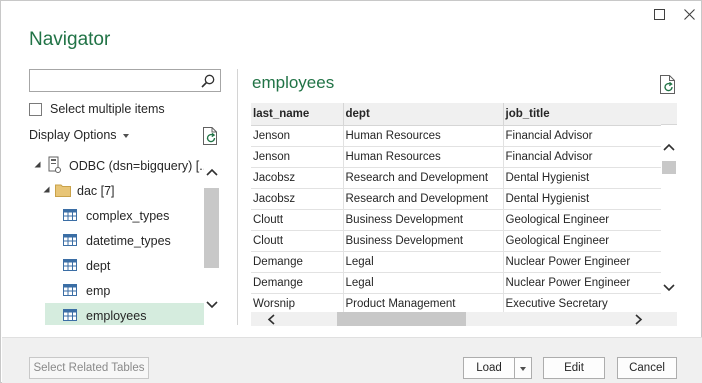  I want to click on close-icon, so click(689, 14).